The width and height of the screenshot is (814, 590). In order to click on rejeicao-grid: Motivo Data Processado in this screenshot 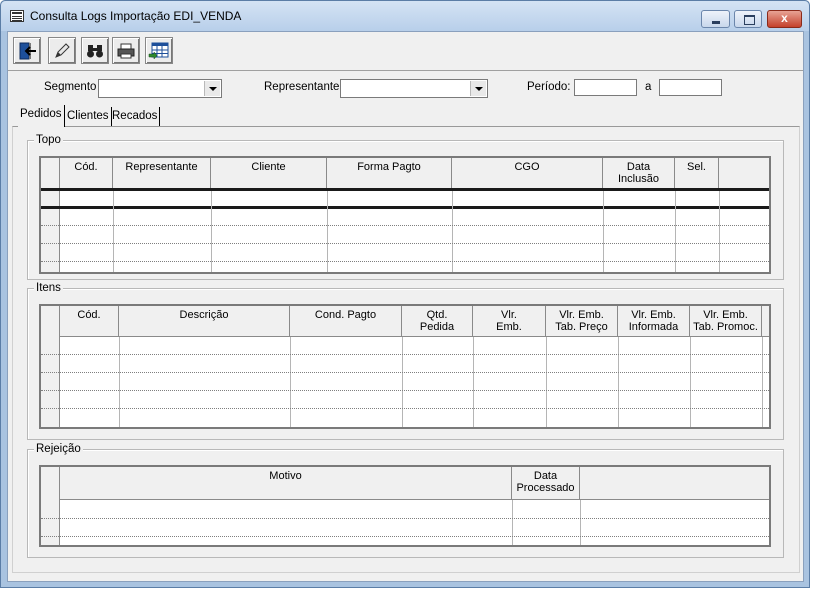, I will do `click(405, 506)`.